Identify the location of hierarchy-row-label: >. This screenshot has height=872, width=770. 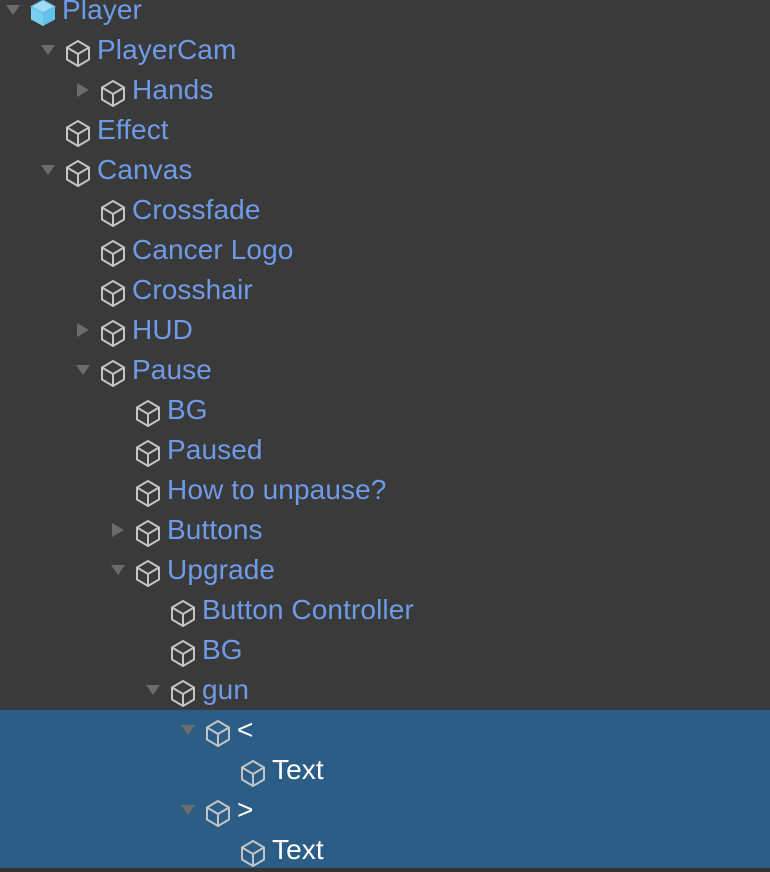
(245, 809).